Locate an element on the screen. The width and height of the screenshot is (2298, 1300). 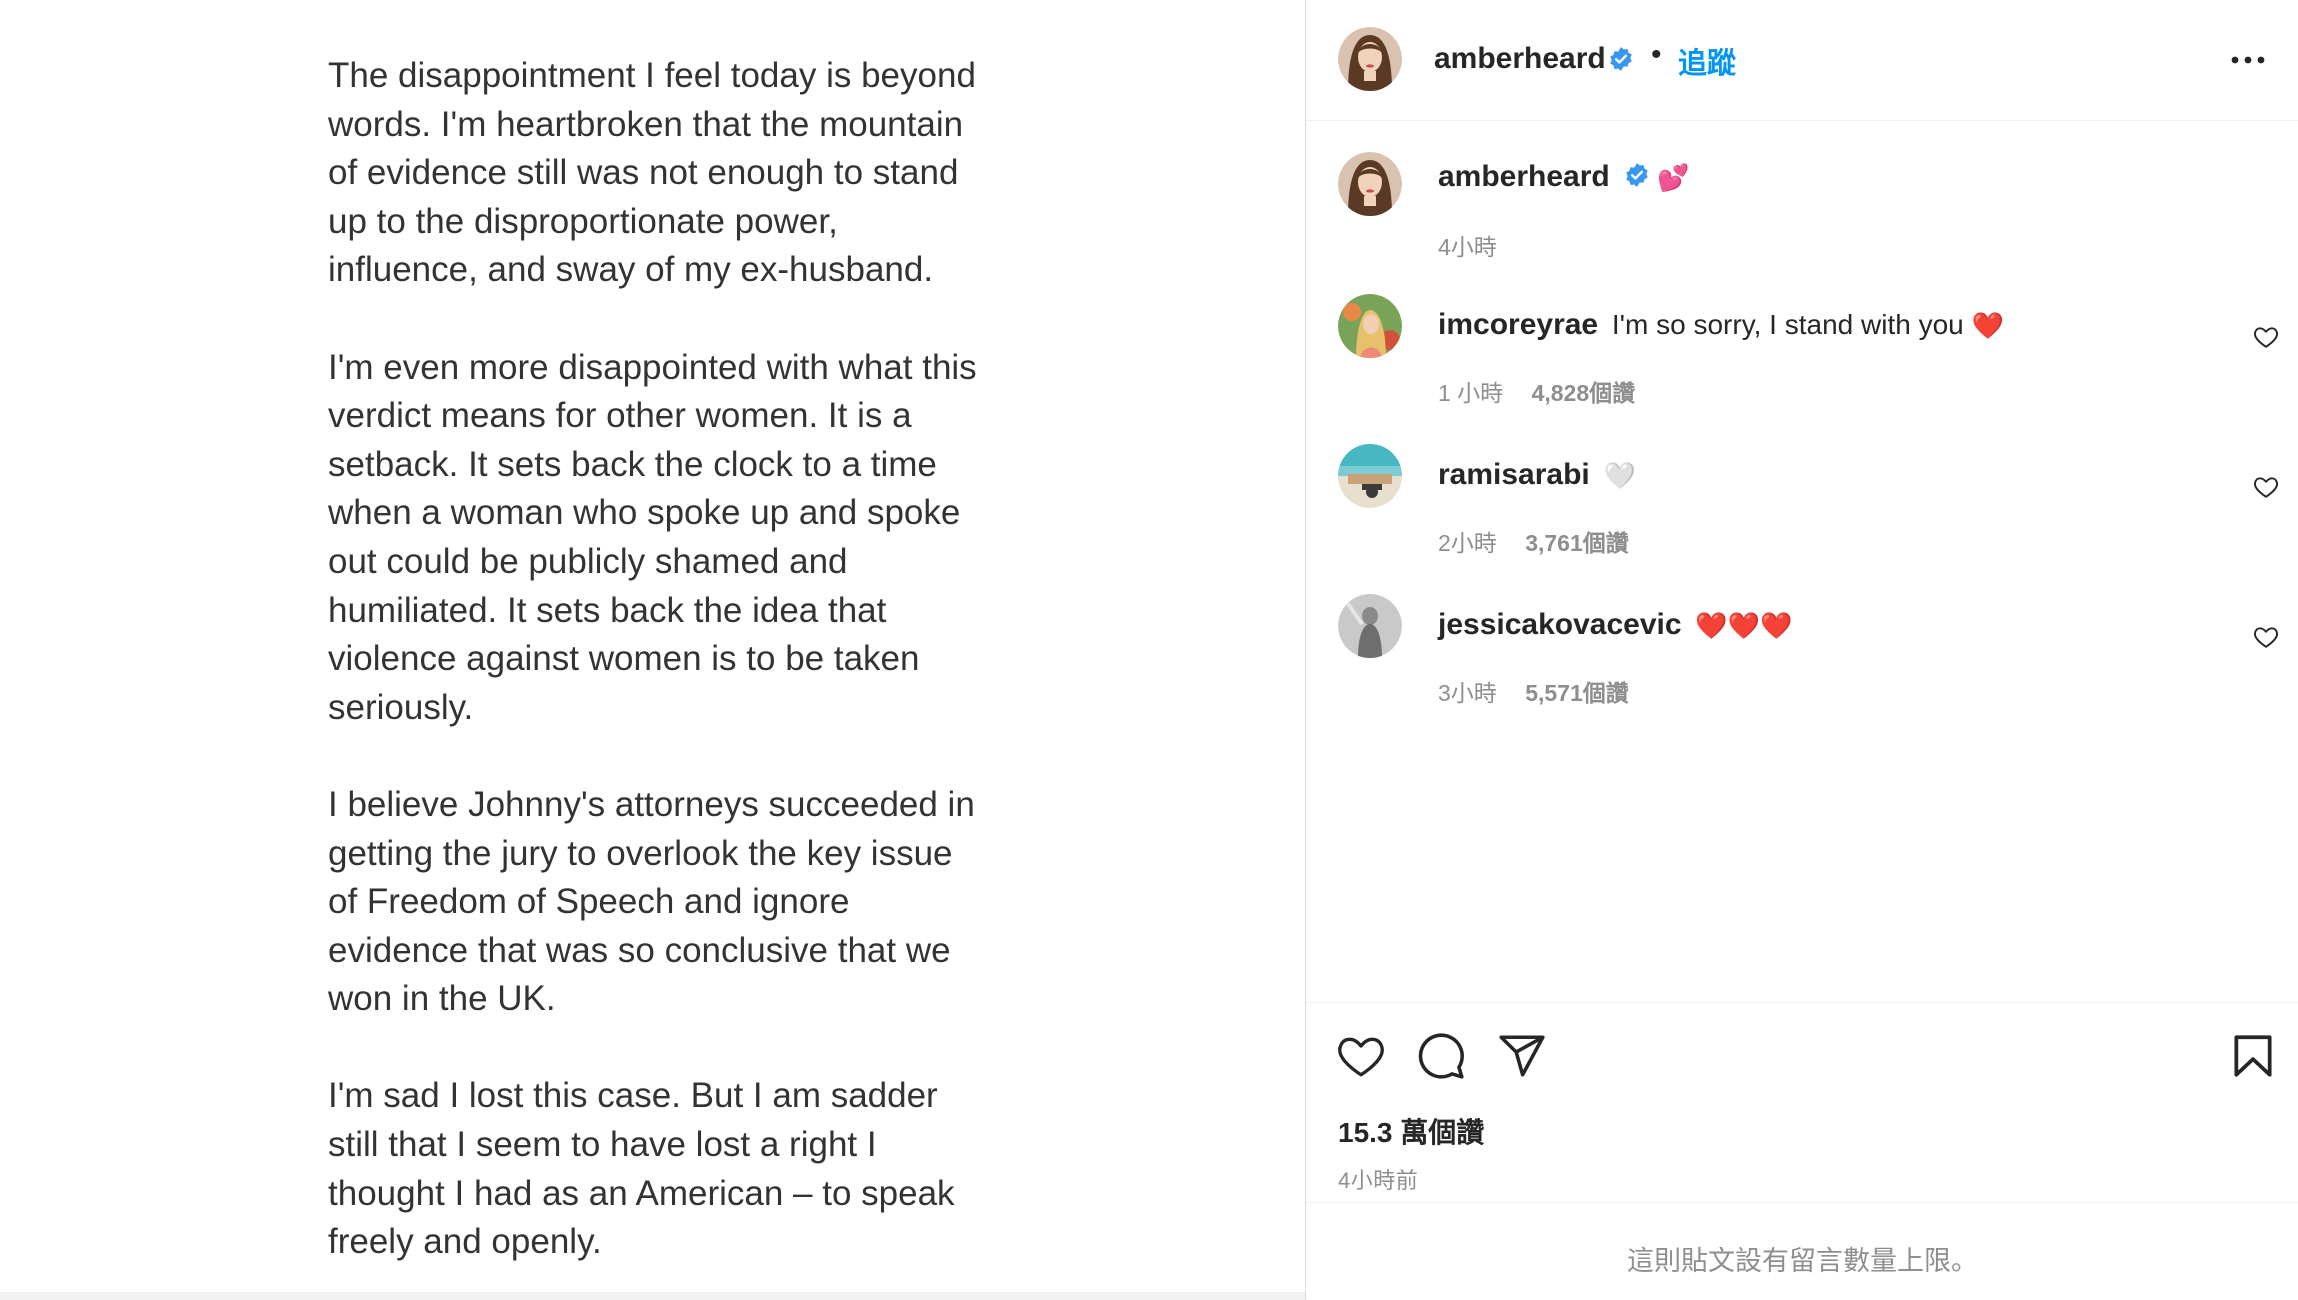
comment-text: ramisarabi 🤍 is located at coordinates (1537, 475).